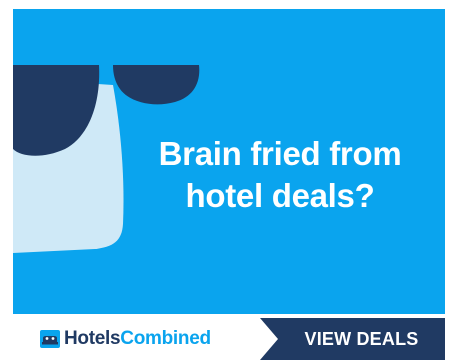 This screenshot has width=454, height=364. I want to click on headline-line-1: Brain fried from, so click(280, 153).